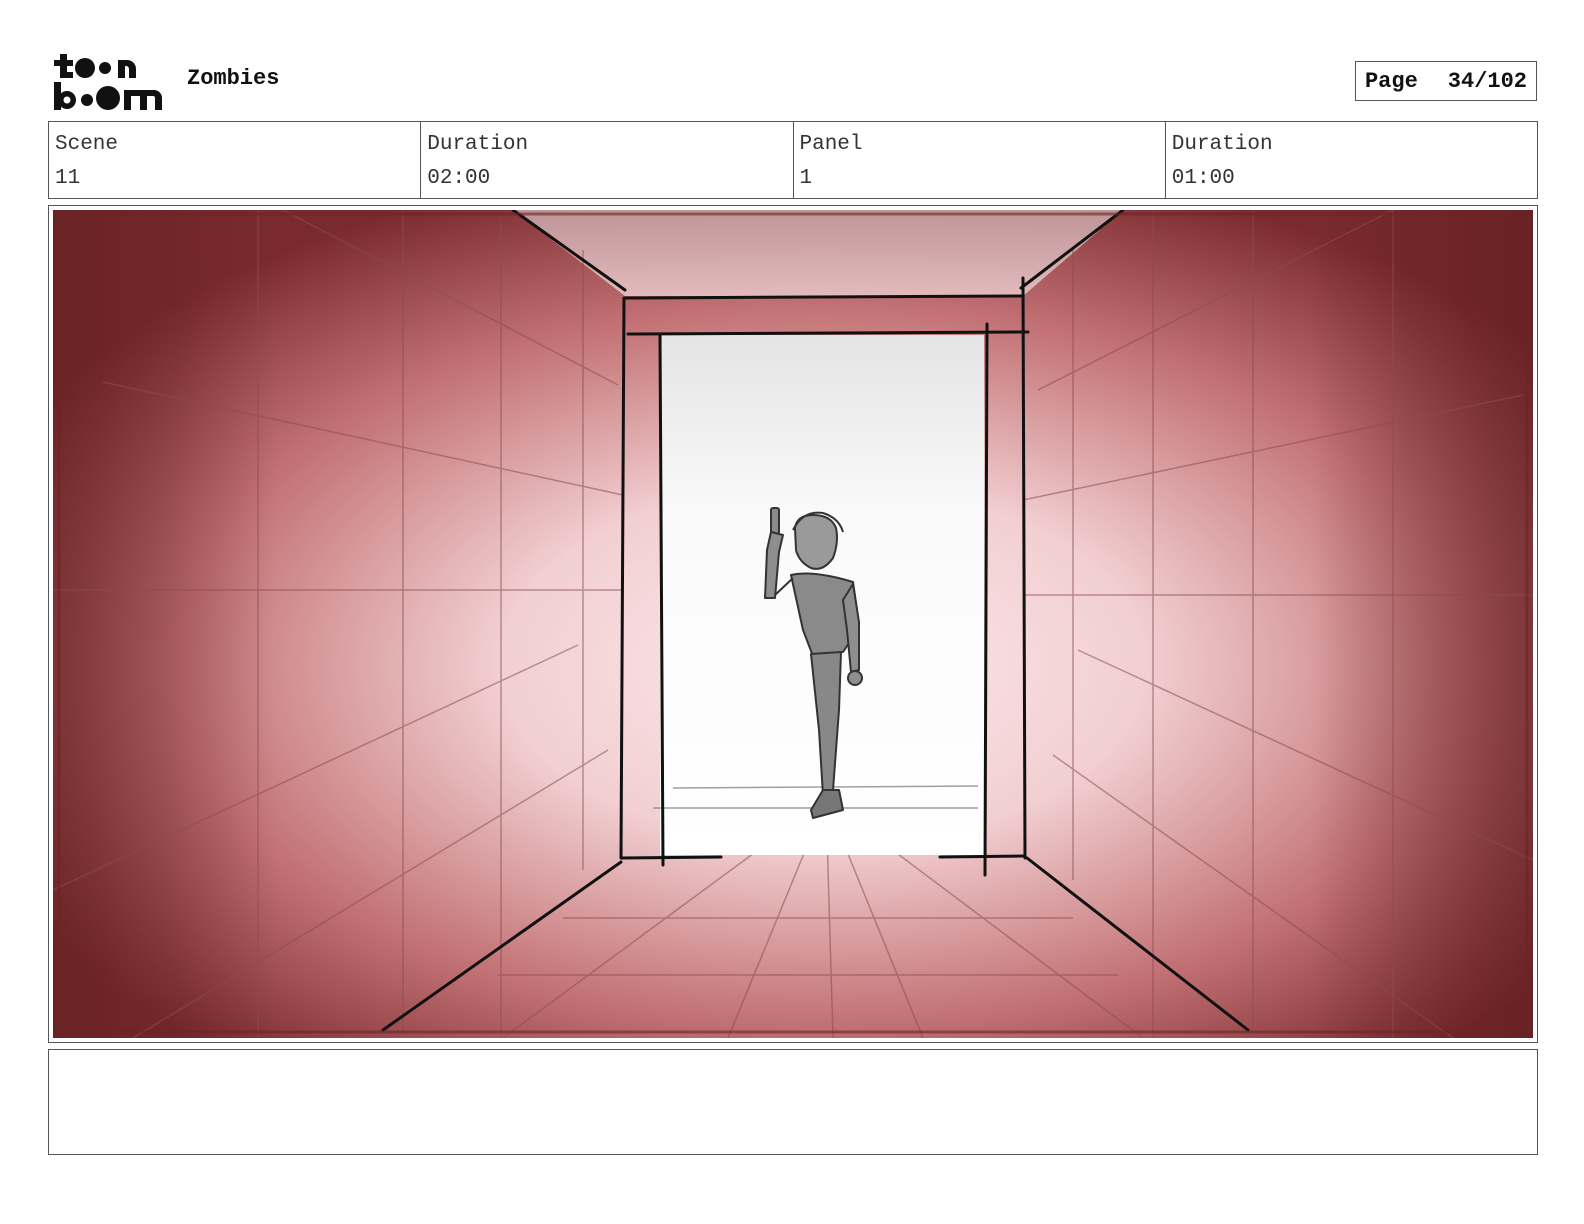  What do you see at coordinates (1222, 144) in the screenshot?
I see `panel-duration-label: Duration` at bounding box center [1222, 144].